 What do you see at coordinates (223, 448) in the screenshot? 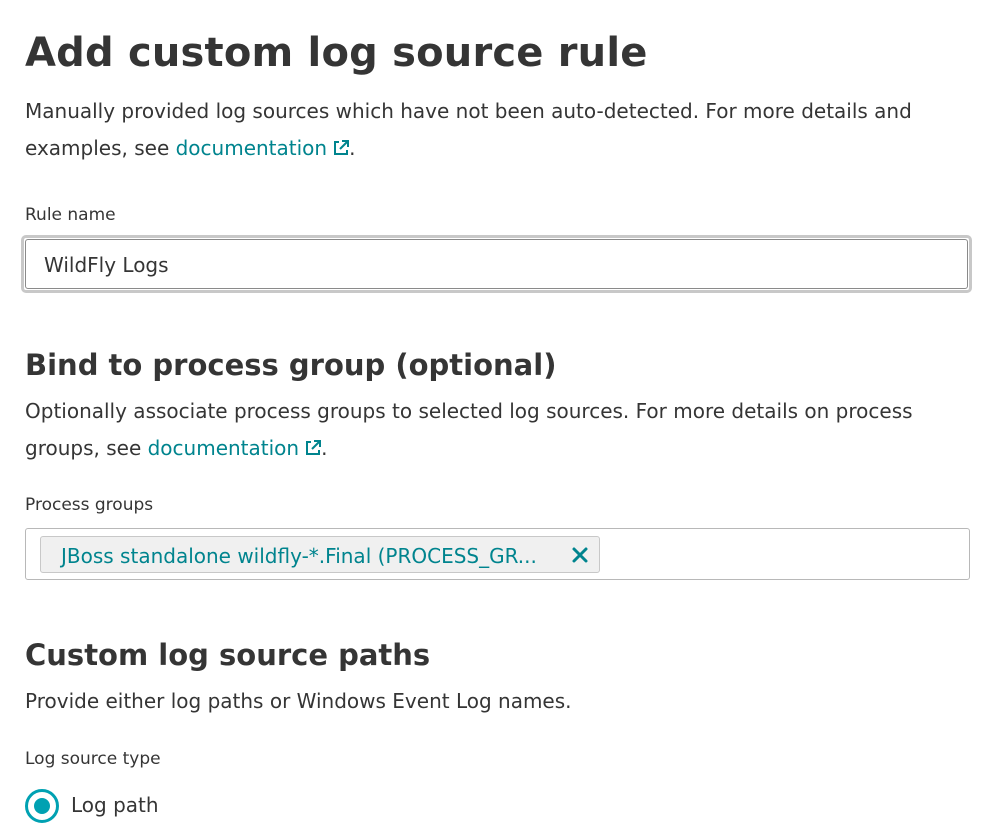
I see `process-group-documentation-link-label: documentation` at bounding box center [223, 448].